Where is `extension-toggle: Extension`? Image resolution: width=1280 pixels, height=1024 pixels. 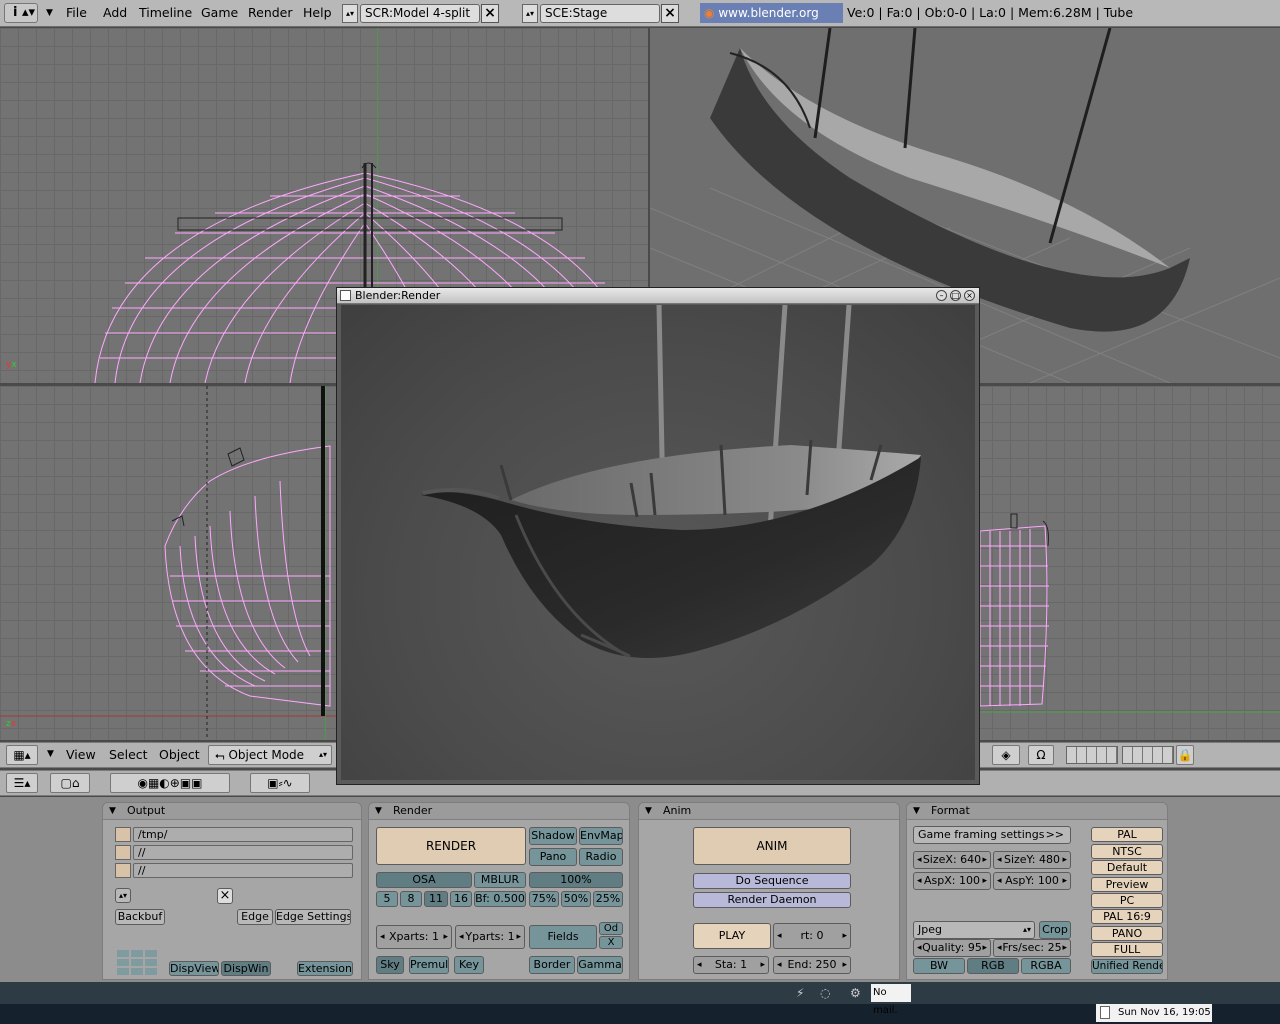
extension-toggle: Extension is located at coordinates (325, 968).